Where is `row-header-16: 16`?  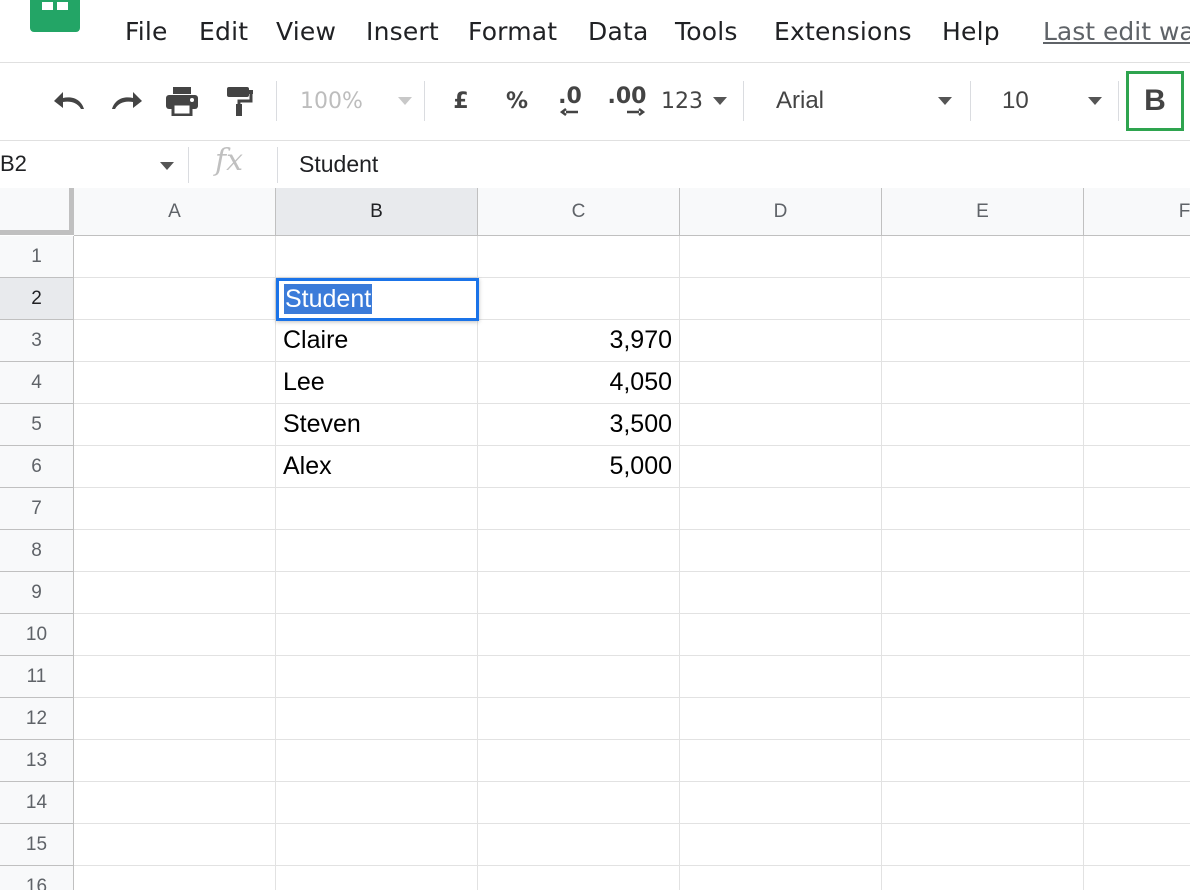
row-header-16: 16 is located at coordinates (37, 878).